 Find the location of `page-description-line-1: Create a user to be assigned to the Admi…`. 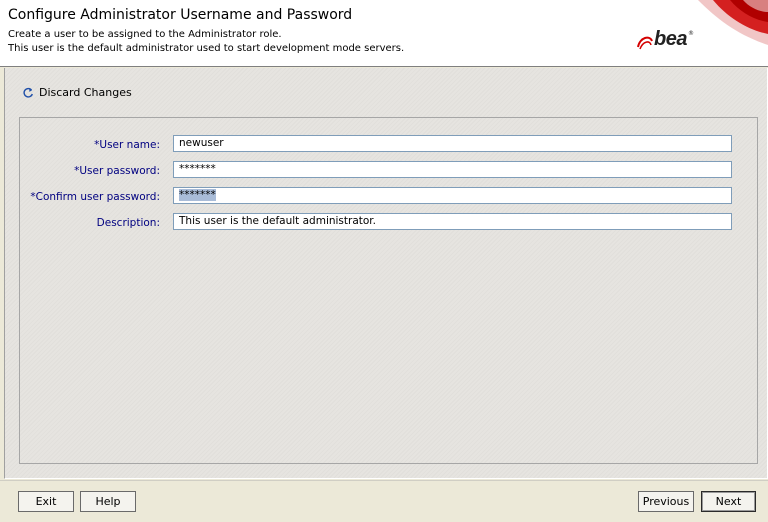

page-description-line-1: Create a user to be assigned to the Admi… is located at coordinates (145, 34).